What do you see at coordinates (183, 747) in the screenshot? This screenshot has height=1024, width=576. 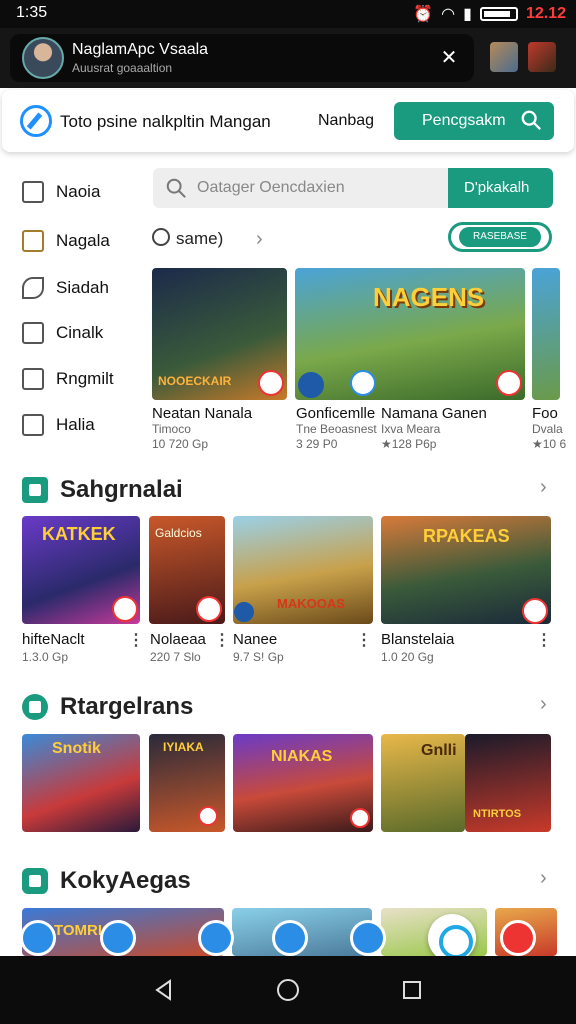 I see `card-art-text: IYIAKA` at bounding box center [183, 747].